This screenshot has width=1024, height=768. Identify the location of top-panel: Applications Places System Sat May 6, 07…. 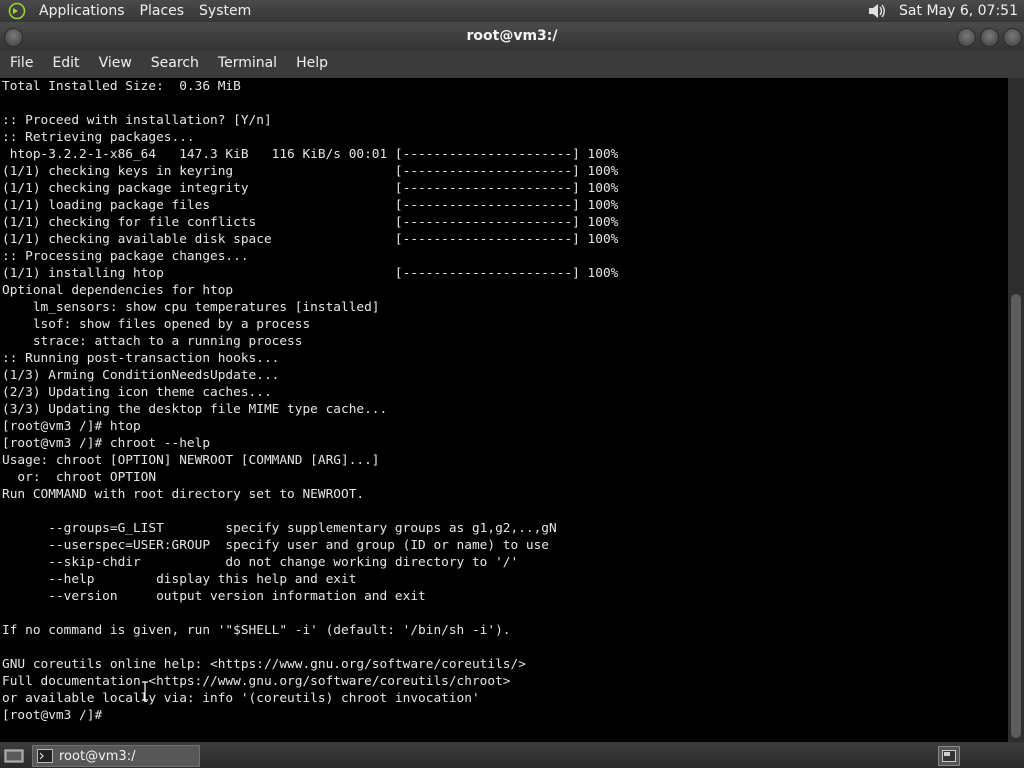
(512, 11).